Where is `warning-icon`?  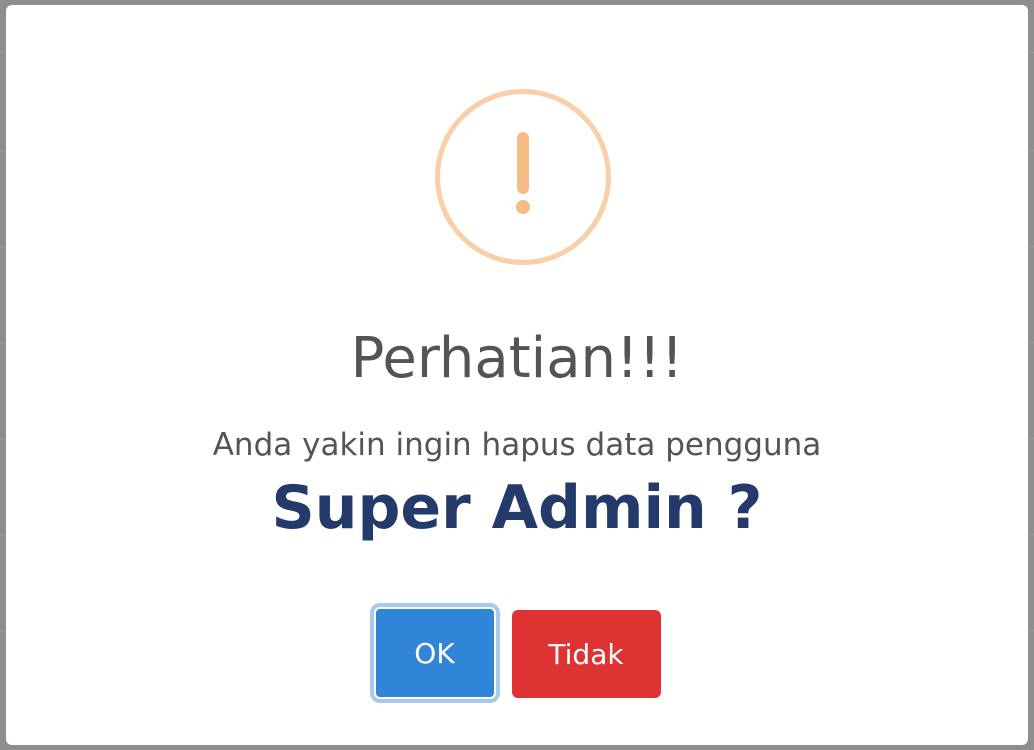 warning-icon is located at coordinates (523, 177).